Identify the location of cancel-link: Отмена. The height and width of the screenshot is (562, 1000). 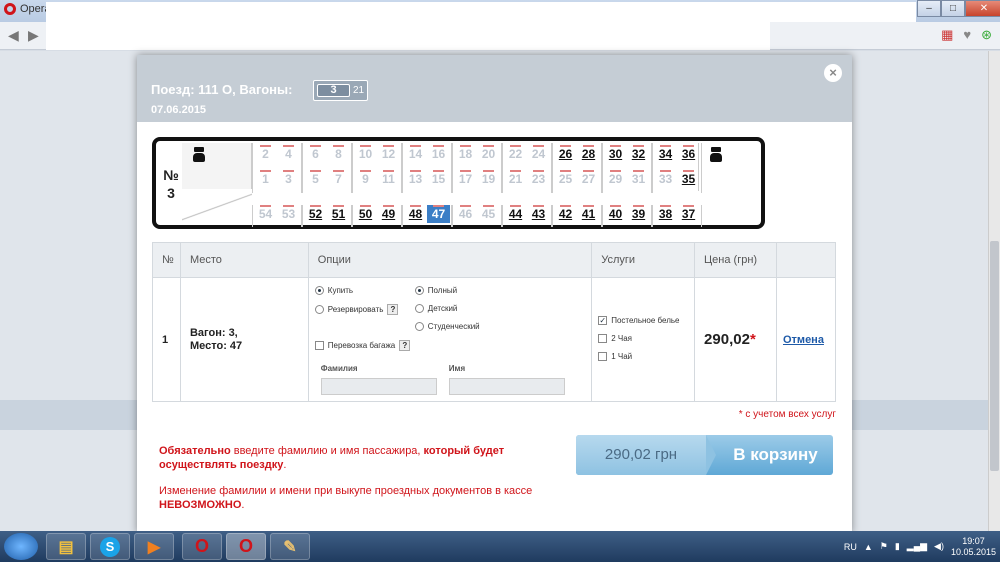
(803, 340).